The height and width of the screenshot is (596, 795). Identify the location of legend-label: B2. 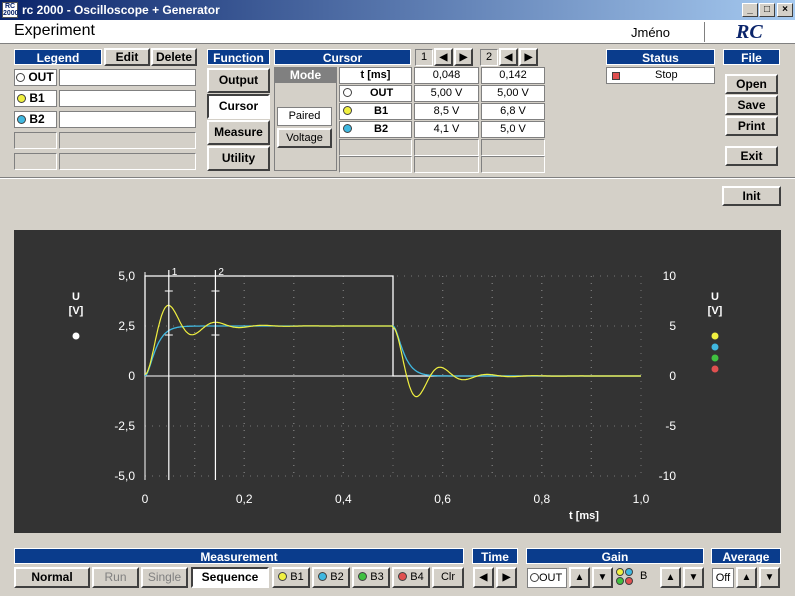
(37, 119).